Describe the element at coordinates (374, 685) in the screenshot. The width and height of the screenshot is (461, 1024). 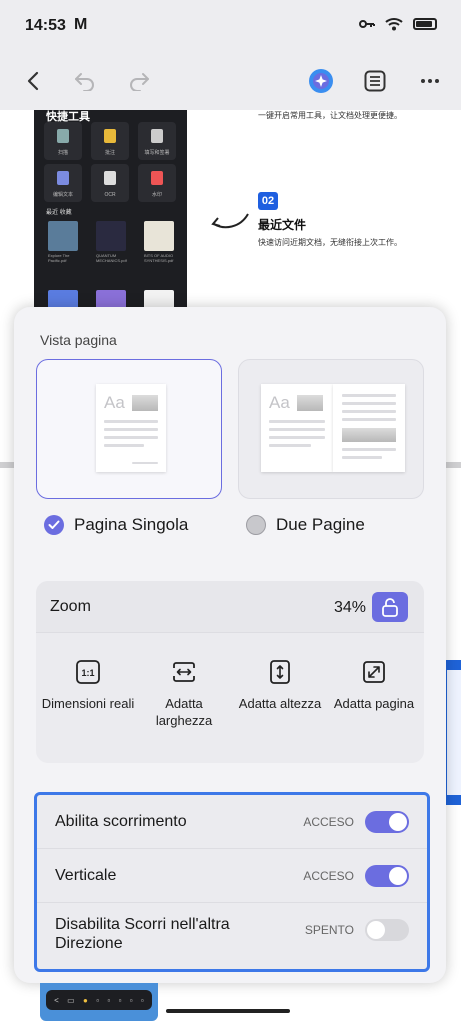
I see `fit-page-button: Adatta pagina` at that location.